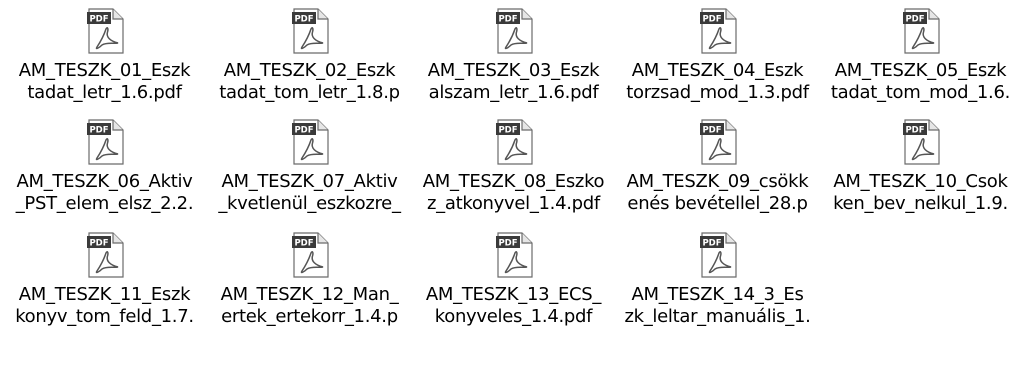 This screenshot has height=383, width=1026. I want to click on file-item: PDF AM_TESZK_02_Eszk tadat_tom_letr_1.8.p, so click(309, 56).